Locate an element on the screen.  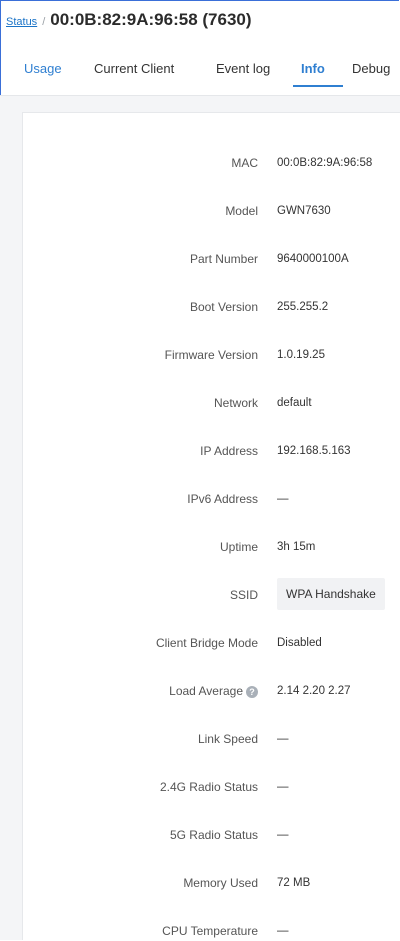
question-icon: ? is located at coordinates (252, 691).